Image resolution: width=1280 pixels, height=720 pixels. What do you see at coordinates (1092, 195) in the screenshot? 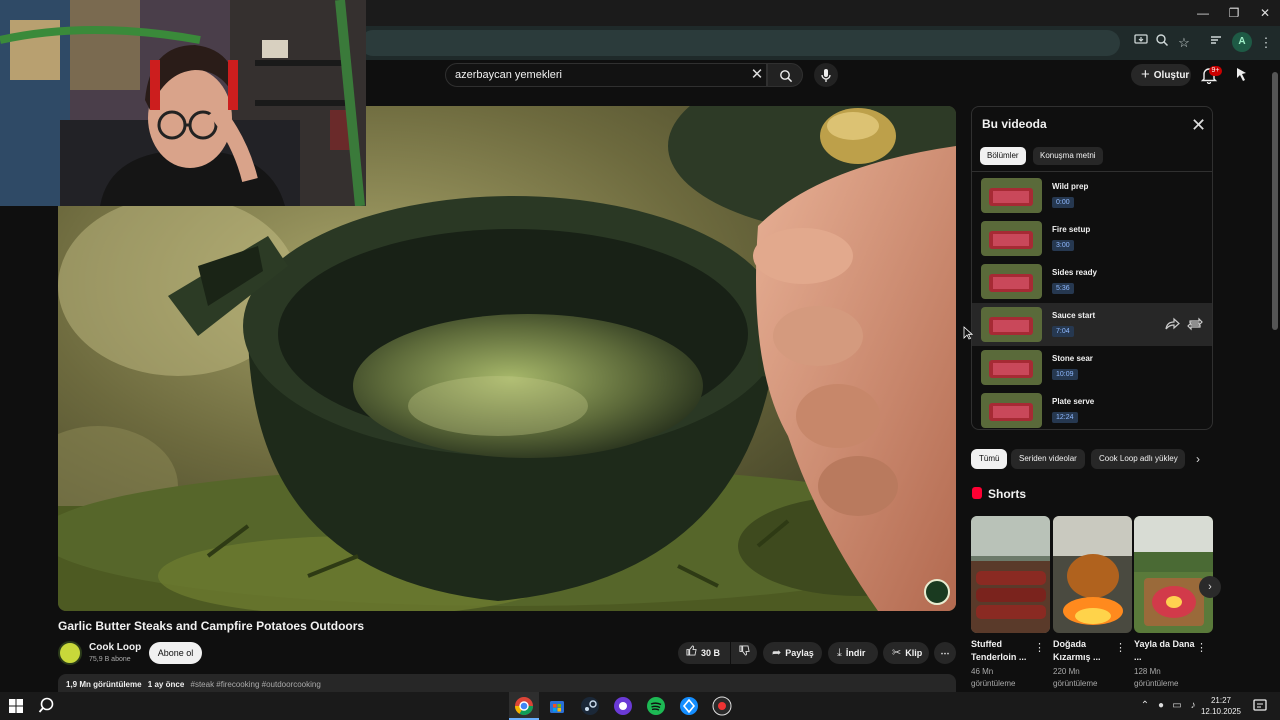
I see `chapter-item: Wild prep 0:00` at bounding box center [1092, 195].